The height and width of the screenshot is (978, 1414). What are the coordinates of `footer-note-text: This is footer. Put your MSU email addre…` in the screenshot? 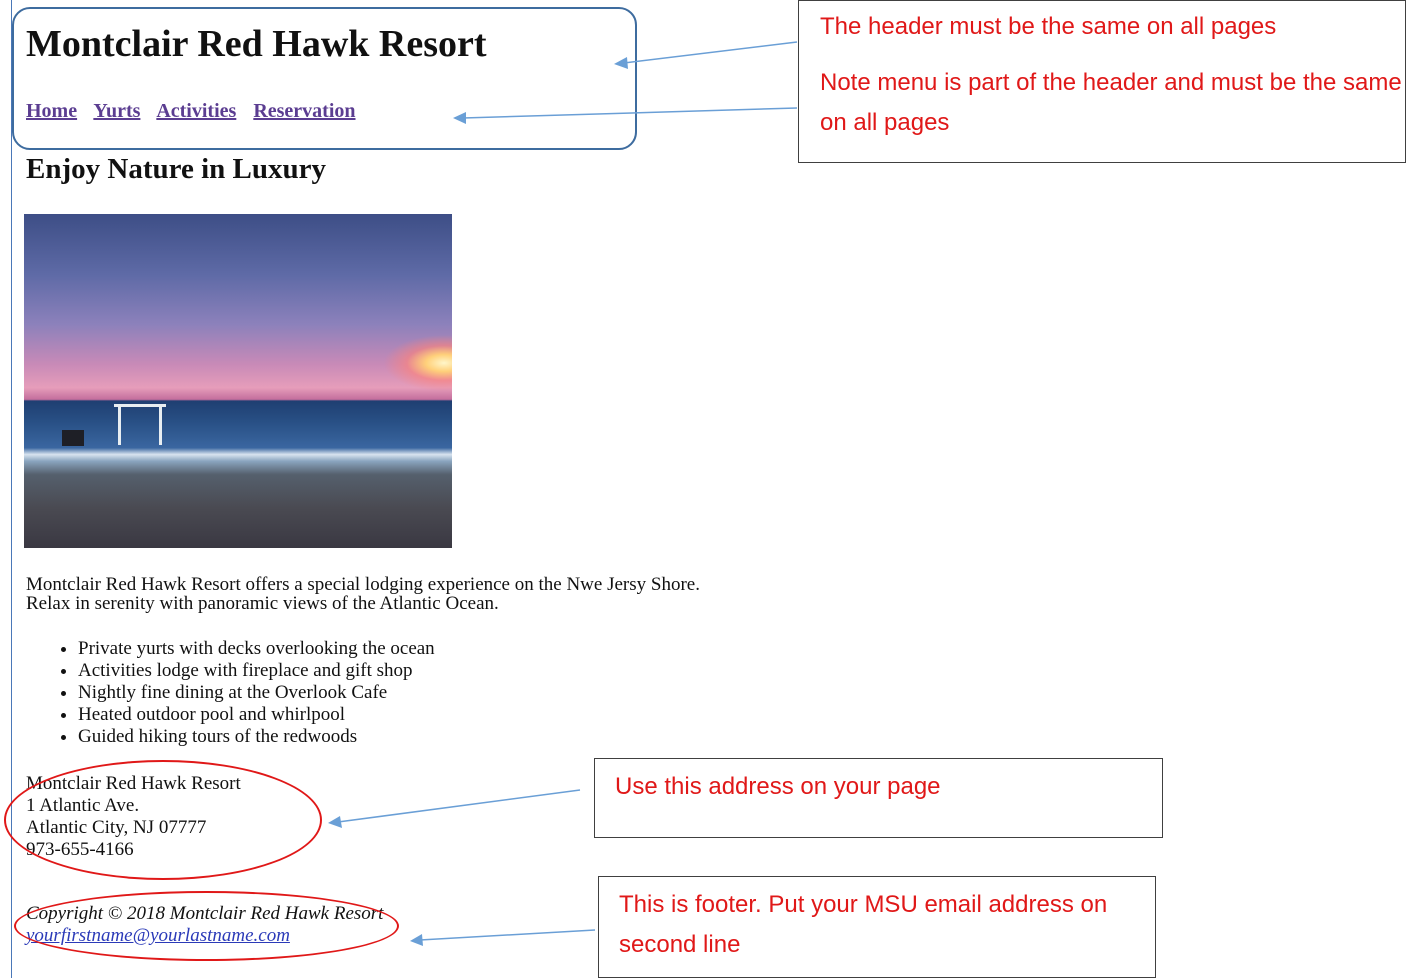 It's located at (863, 924).